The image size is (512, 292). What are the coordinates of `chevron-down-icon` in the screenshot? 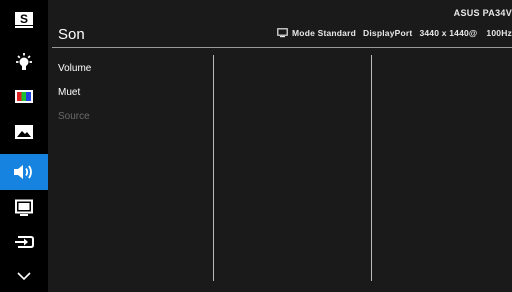 It's located at (24, 276).